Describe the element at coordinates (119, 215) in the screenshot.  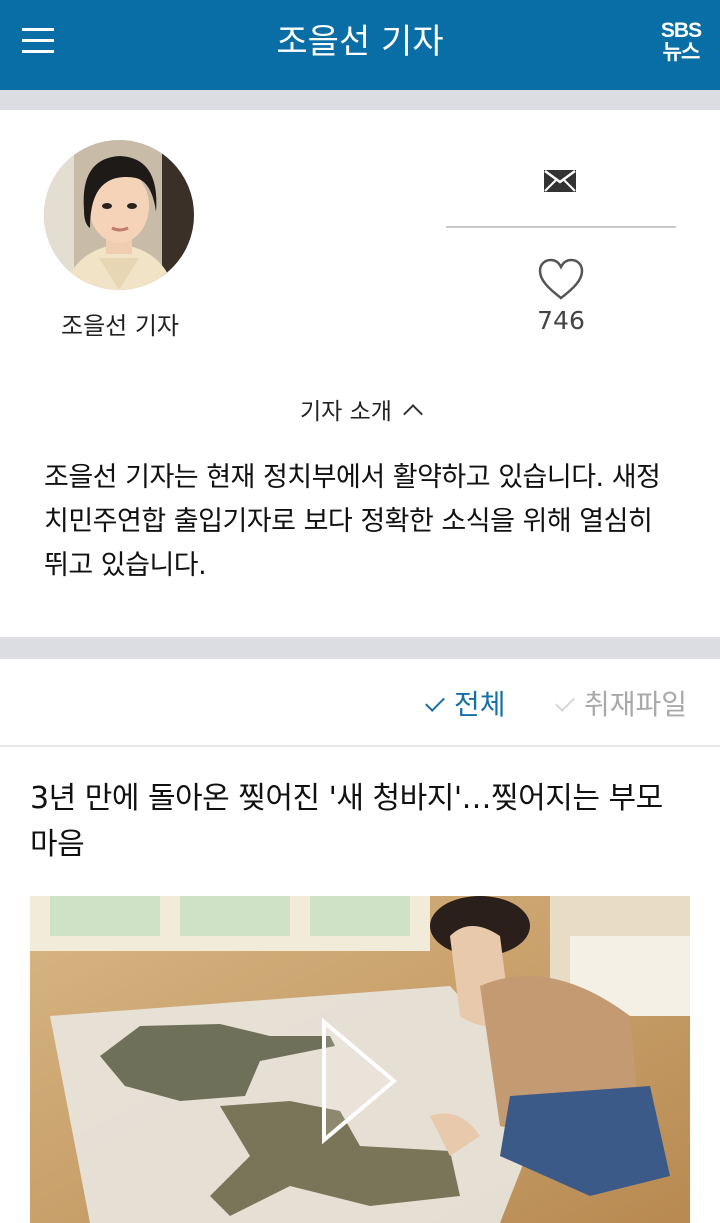
I see `avatar` at that location.